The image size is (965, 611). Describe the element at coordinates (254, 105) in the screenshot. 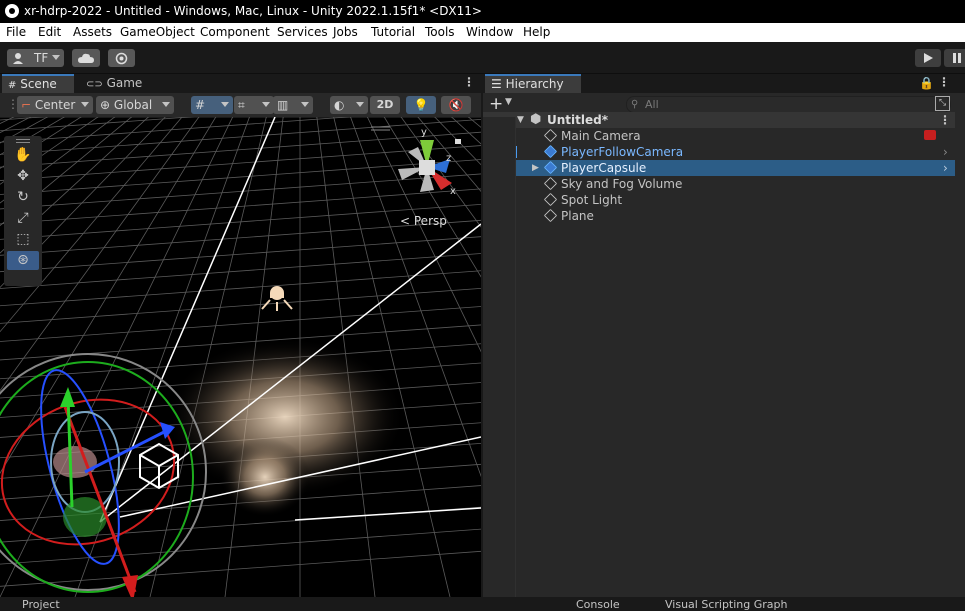

I see `increment-snap-dropdown: ⌗` at that location.